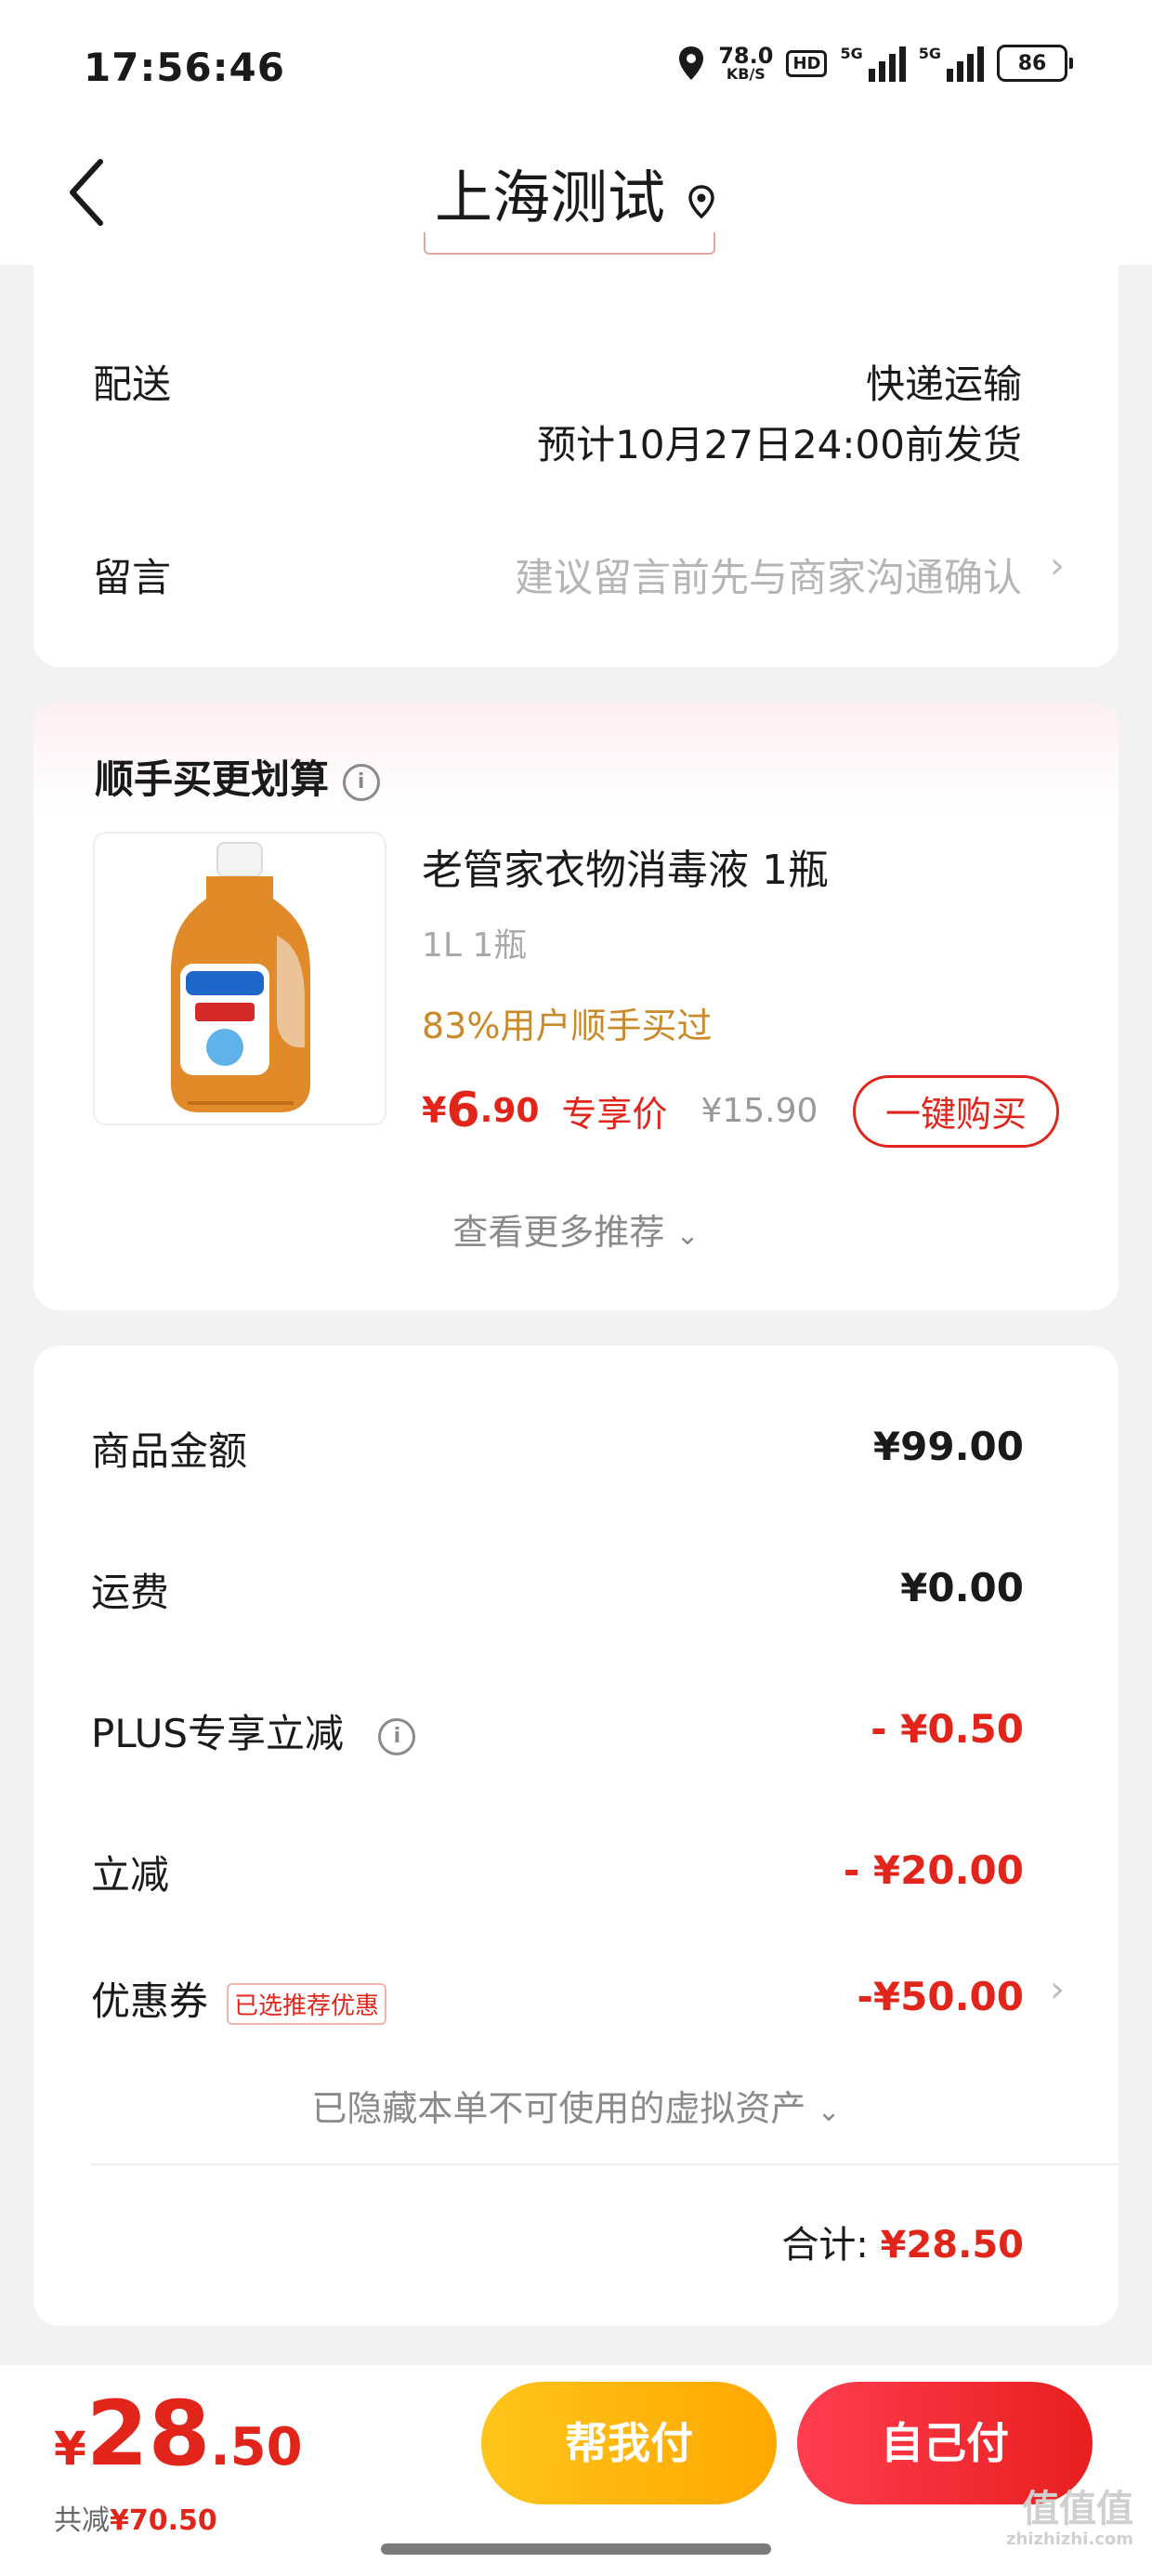 The height and width of the screenshot is (2576, 1152). What do you see at coordinates (933, 1870) in the screenshot?
I see `instant-discount-value: - ¥20.00` at bounding box center [933, 1870].